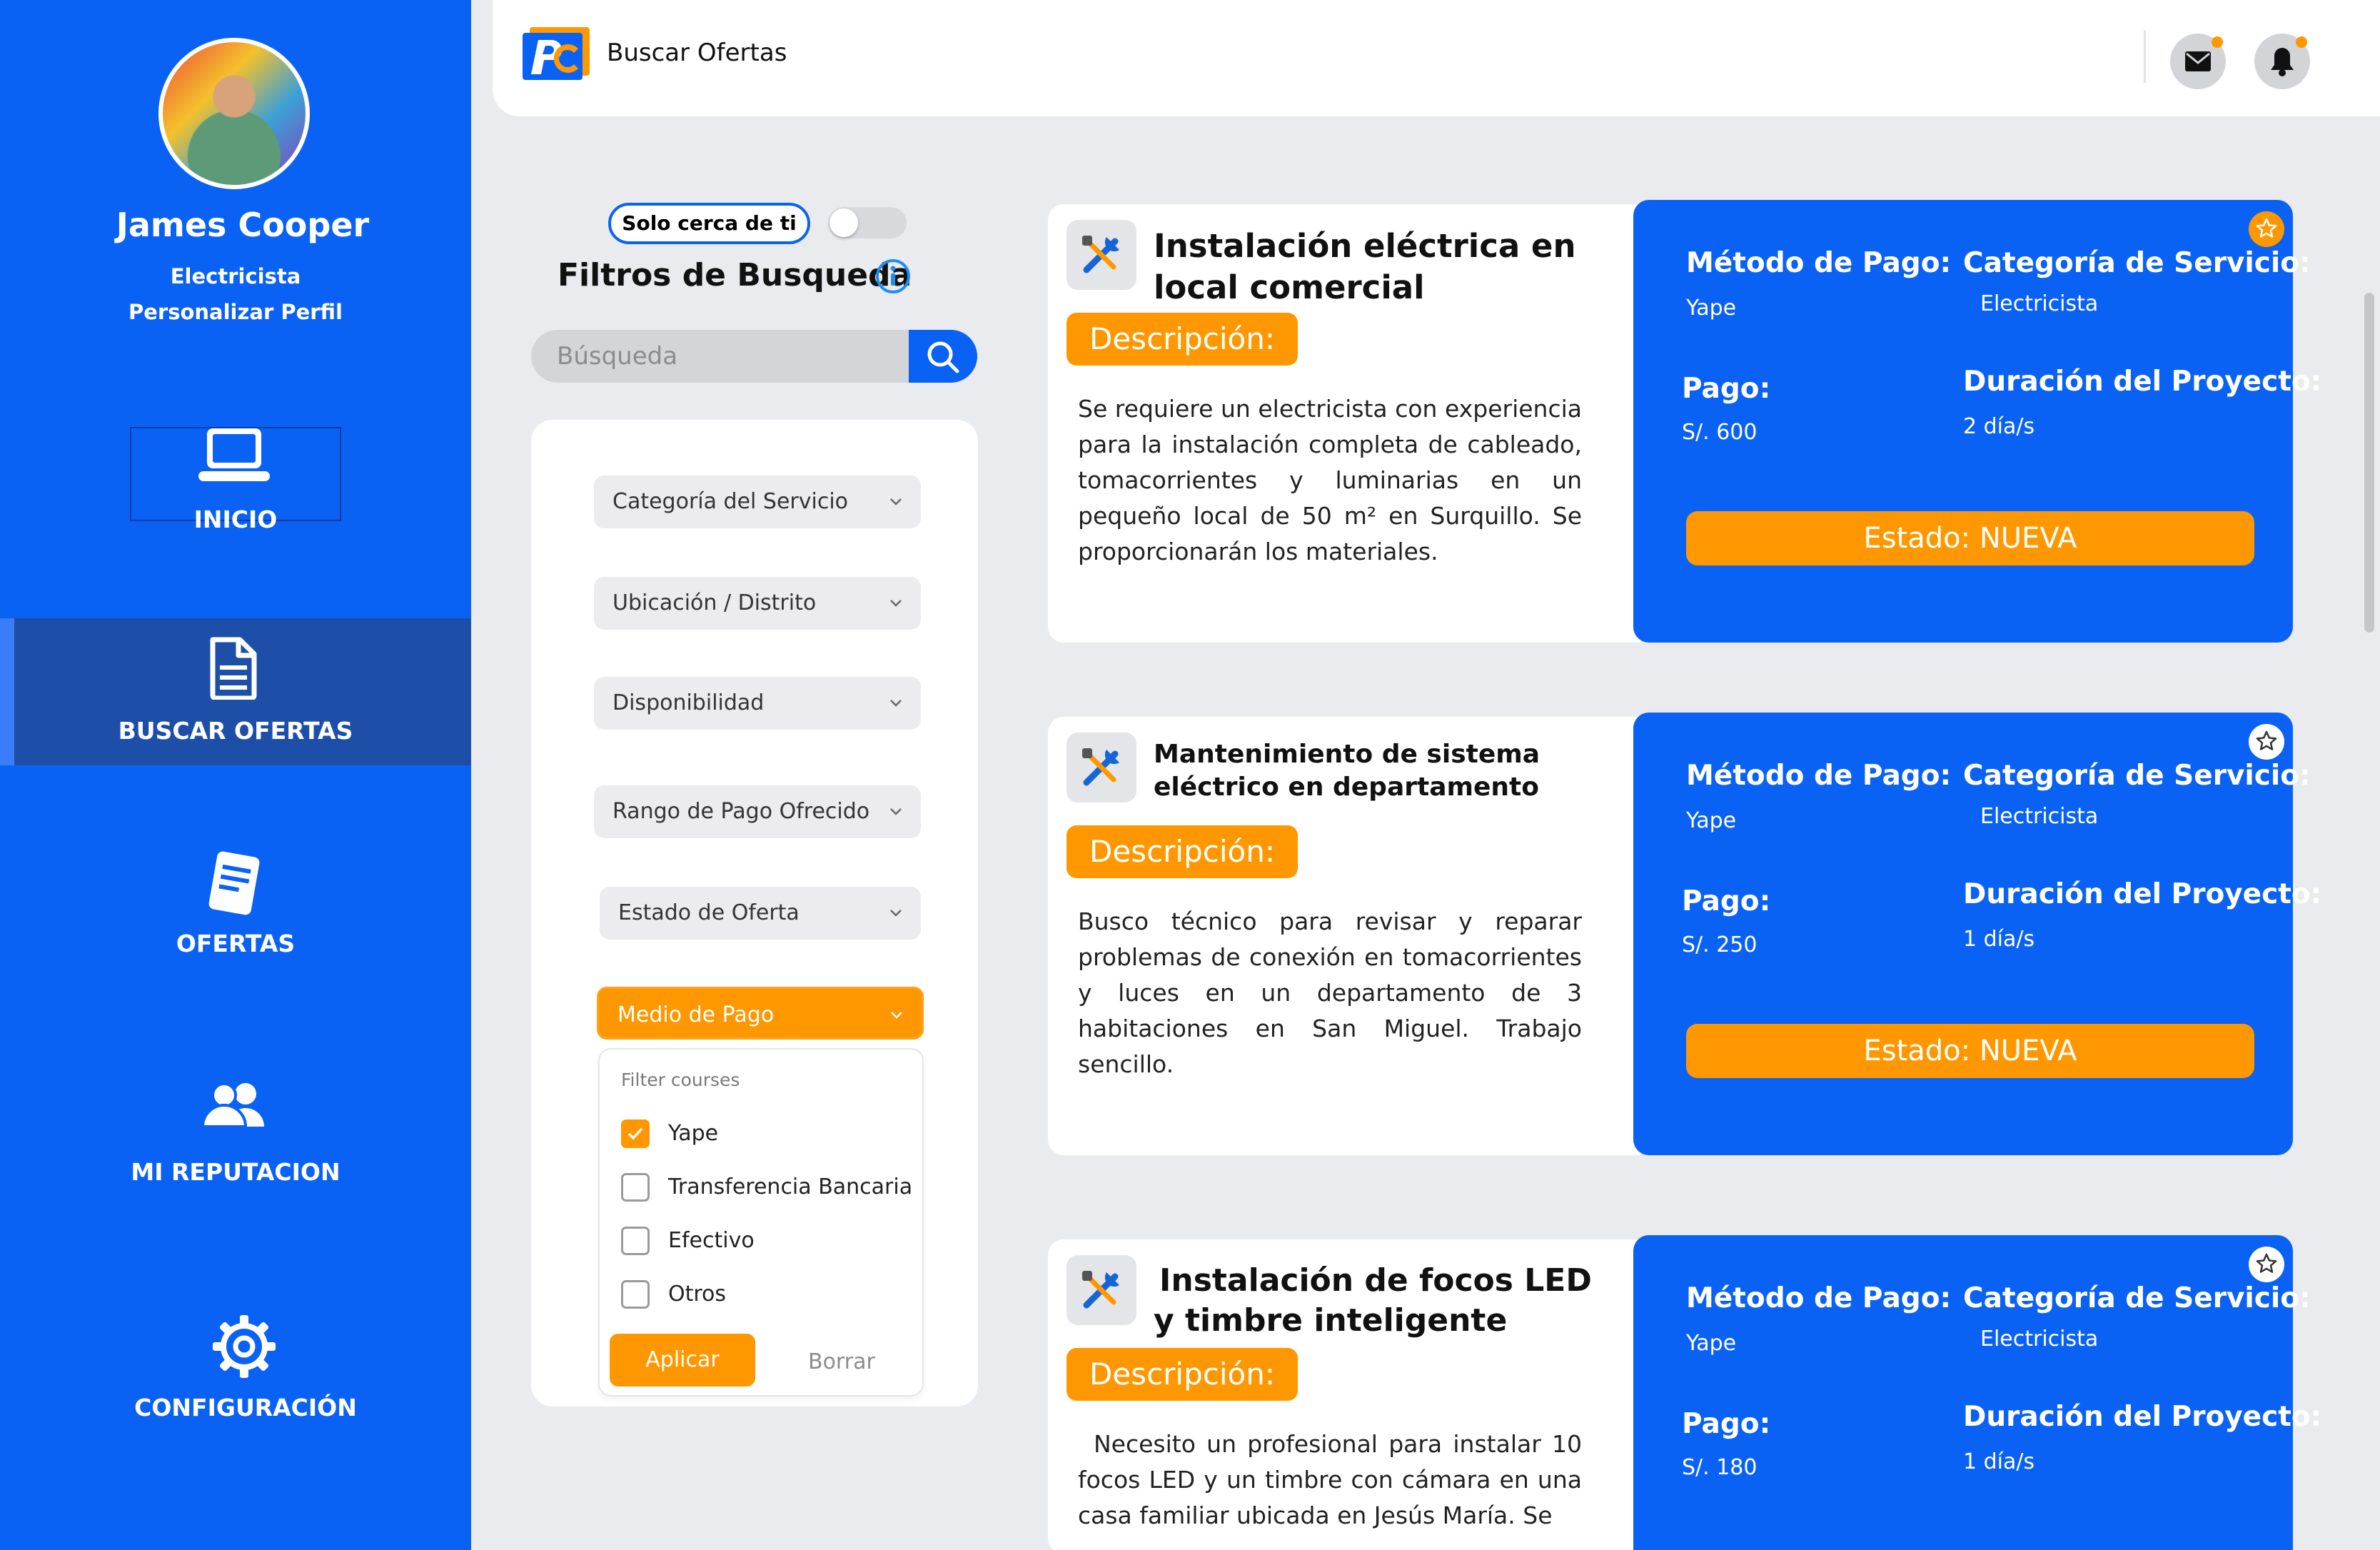  What do you see at coordinates (711, 1240) in the screenshot?
I see `option-label: Efectivo` at bounding box center [711, 1240].